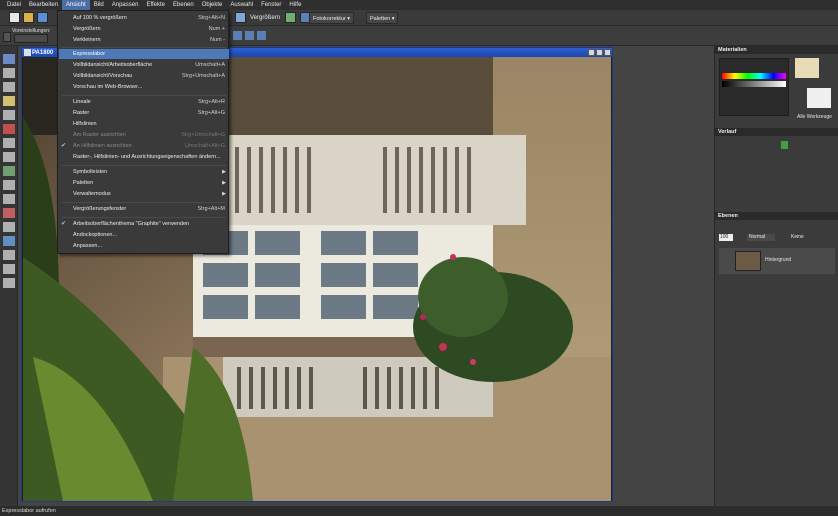  Describe the element at coordinates (144, 194) in the screenshot. I see `menu-item-manage-mode: Verwaltemodus ▶` at that location.